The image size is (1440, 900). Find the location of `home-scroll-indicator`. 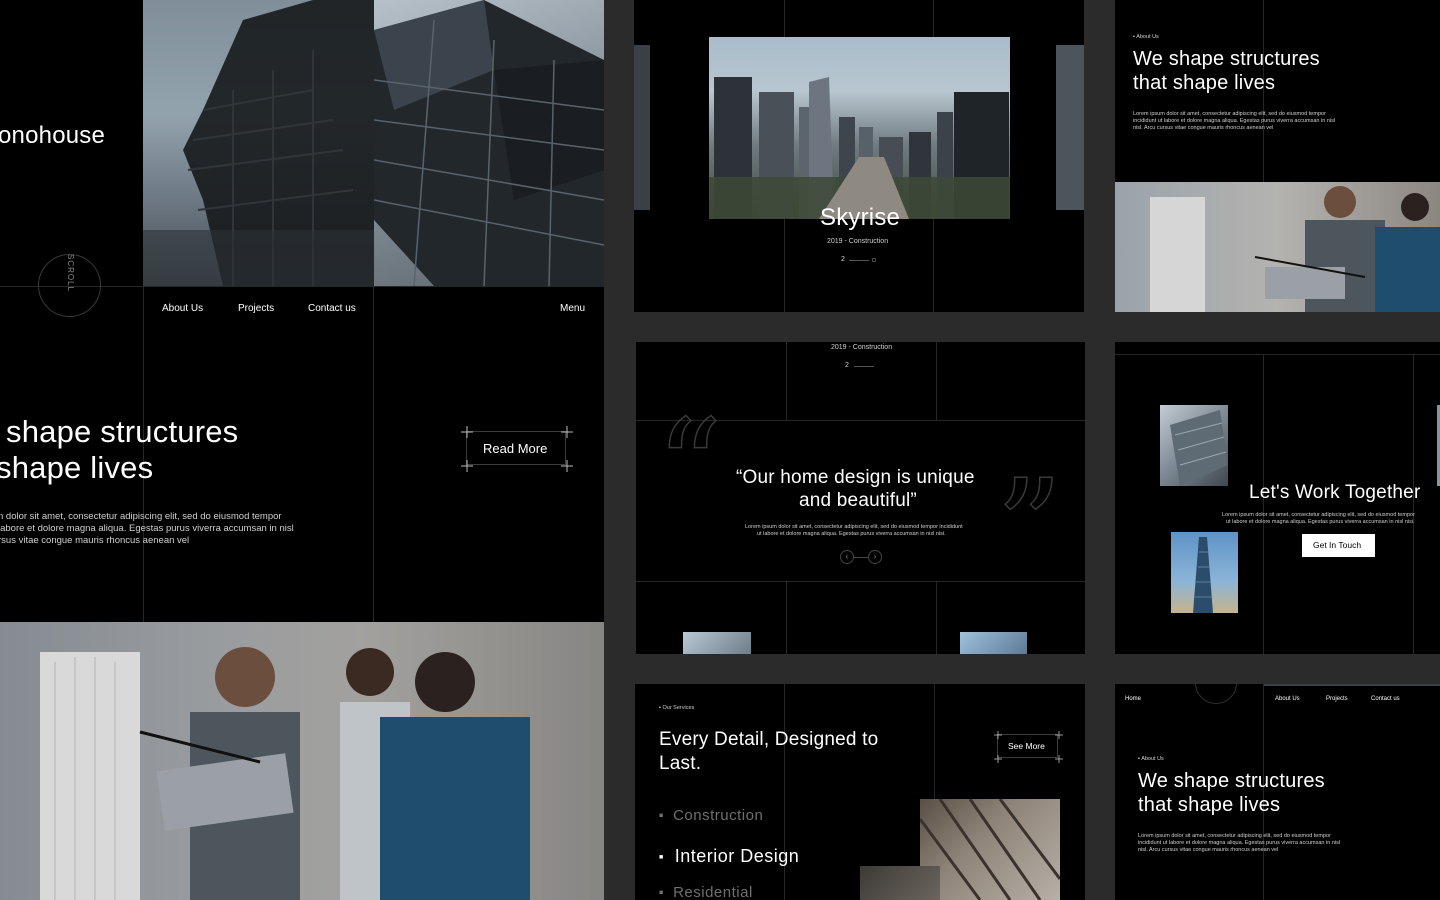

home-scroll-indicator is located at coordinates (1216, 694).